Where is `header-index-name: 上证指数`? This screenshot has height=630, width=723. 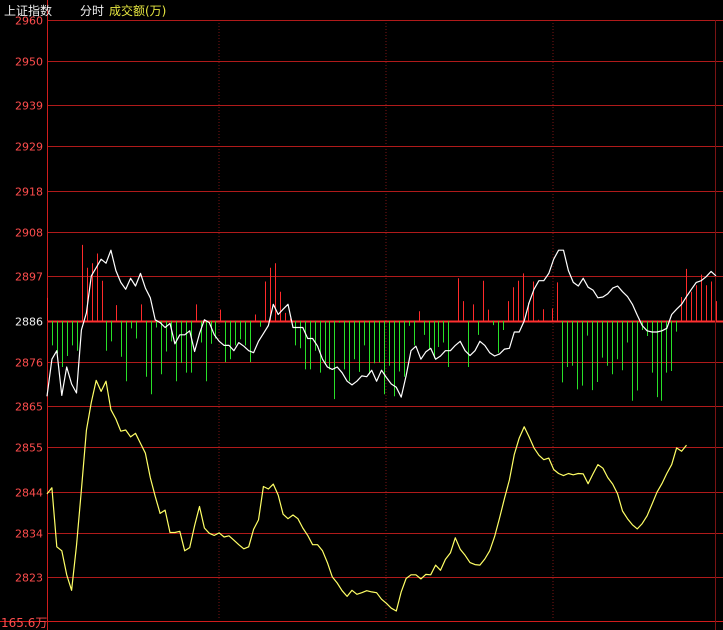
header-index-name: 上证指数 is located at coordinates (28, 10).